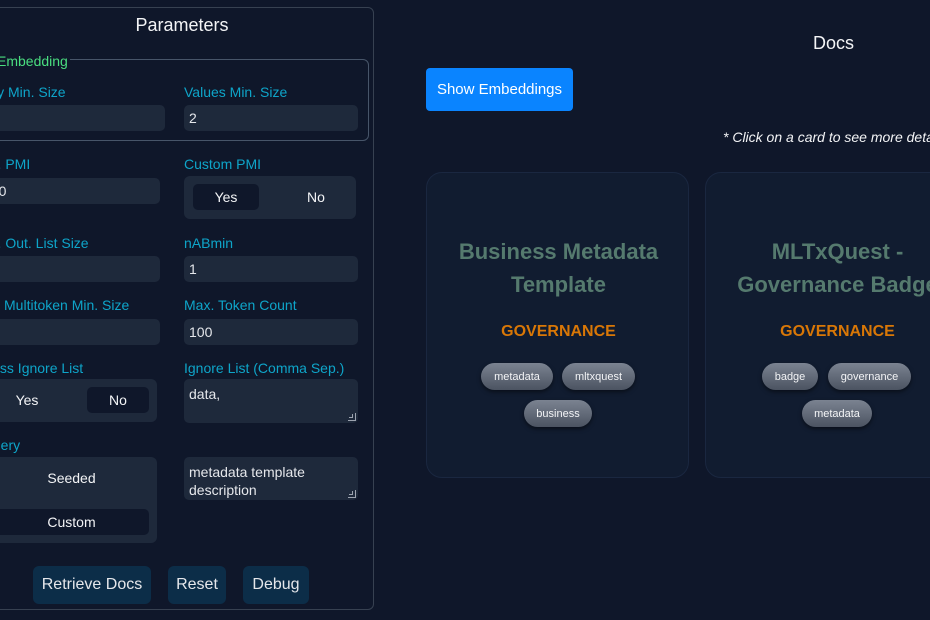 This screenshot has height=620, width=930. What do you see at coordinates (92, 585) in the screenshot?
I see `retrieve-docs-button: Retrieve Docs` at bounding box center [92, 585].